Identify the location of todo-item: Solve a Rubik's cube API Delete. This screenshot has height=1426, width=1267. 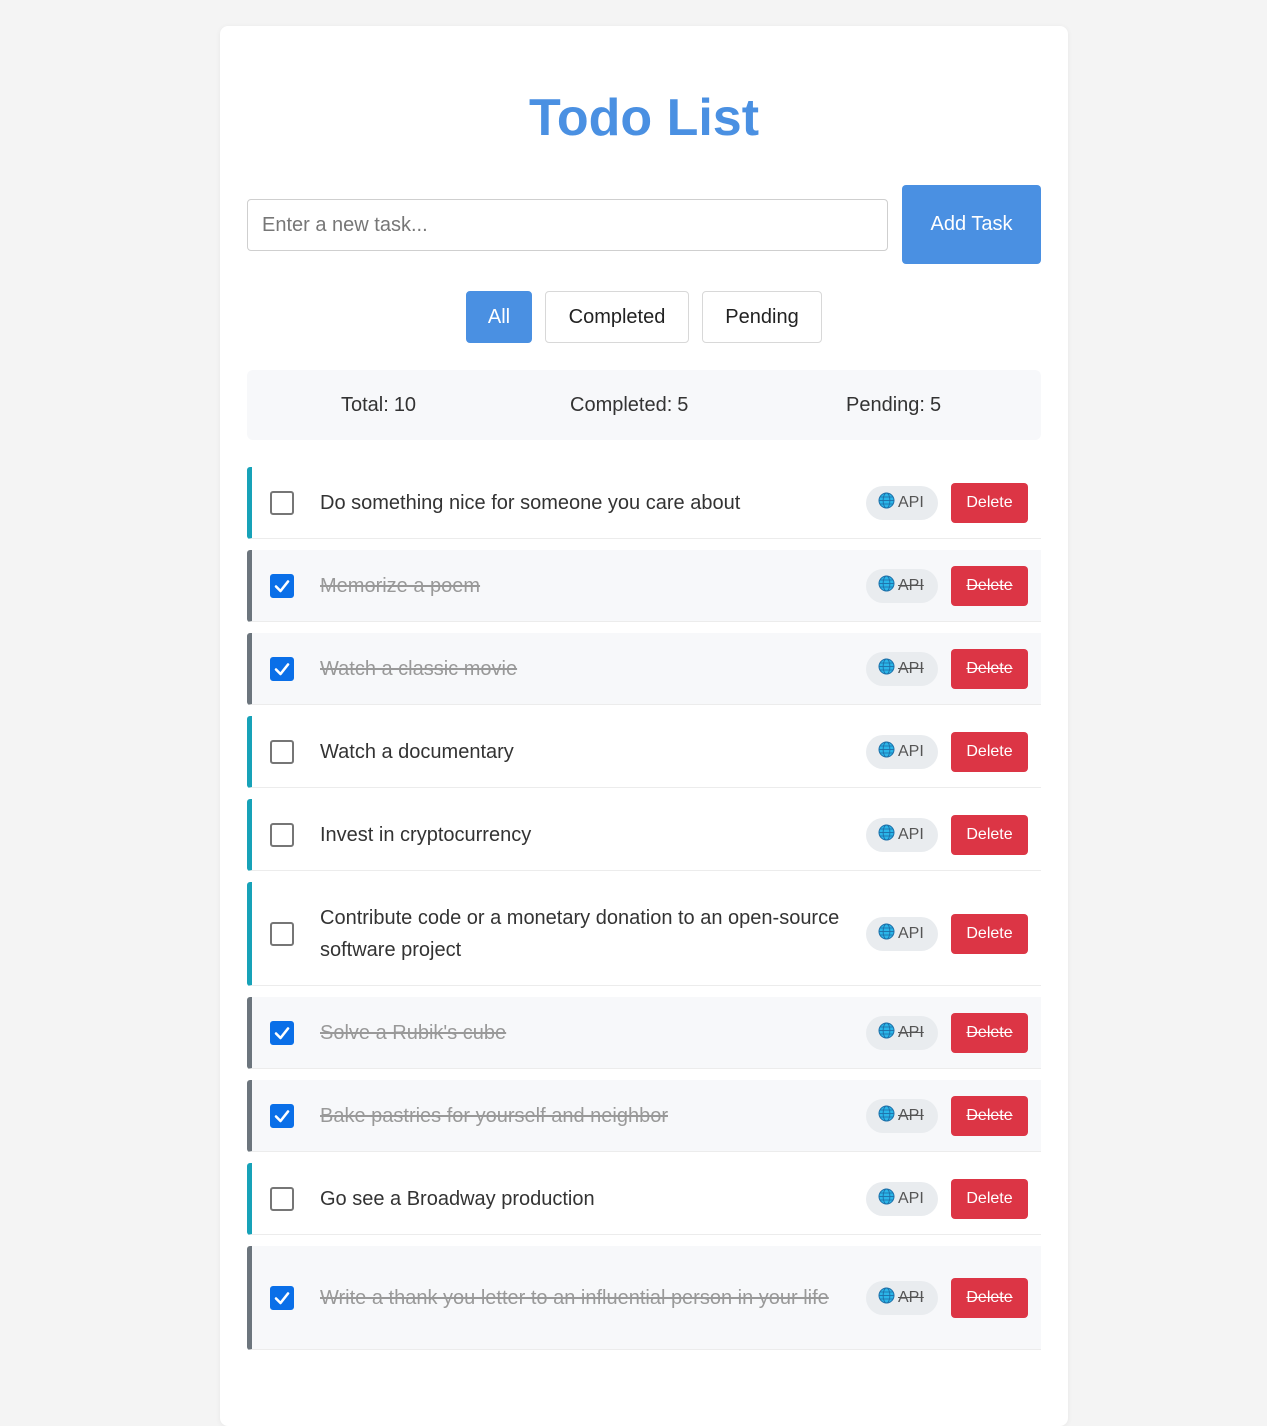
(644, 1033).